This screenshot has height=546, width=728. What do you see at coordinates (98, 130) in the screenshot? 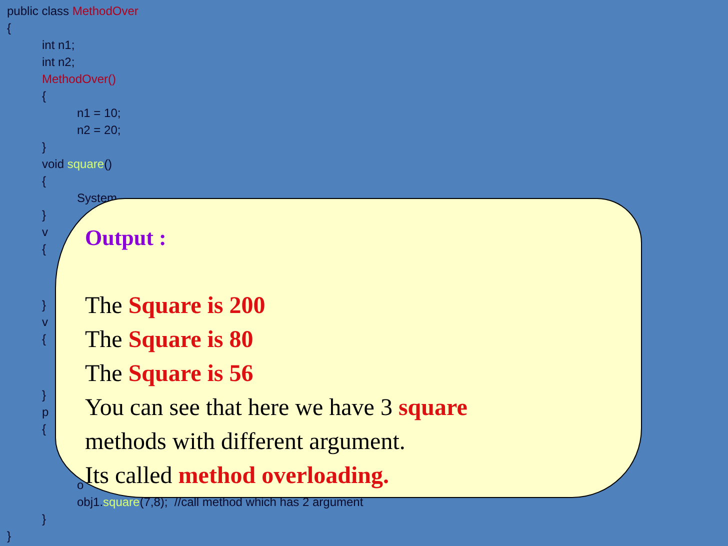
I see `code-line: n2 = 20;` at bounding box center [98, 130].